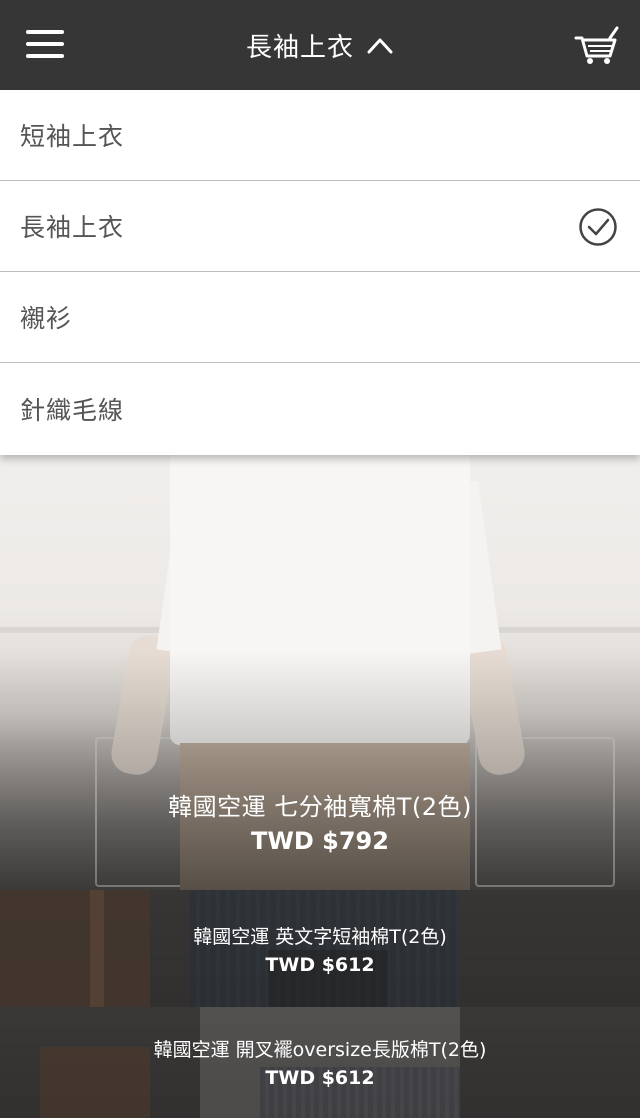  What do you see at coordinates (320, 1050) in the screenshot?
I see `product-name: 韓國空運 開叉襬oversize長版棉T(2色)` at bounding box center [320, 1050].